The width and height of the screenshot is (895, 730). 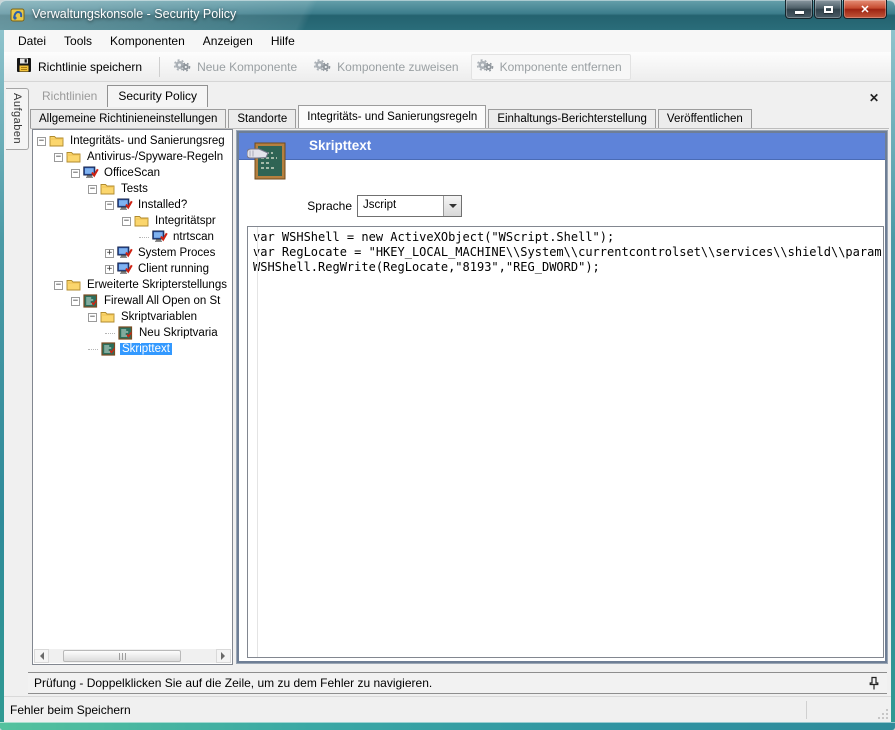 I want to click on tree-item-label: Integritätspr, so click(x=185, y=221).